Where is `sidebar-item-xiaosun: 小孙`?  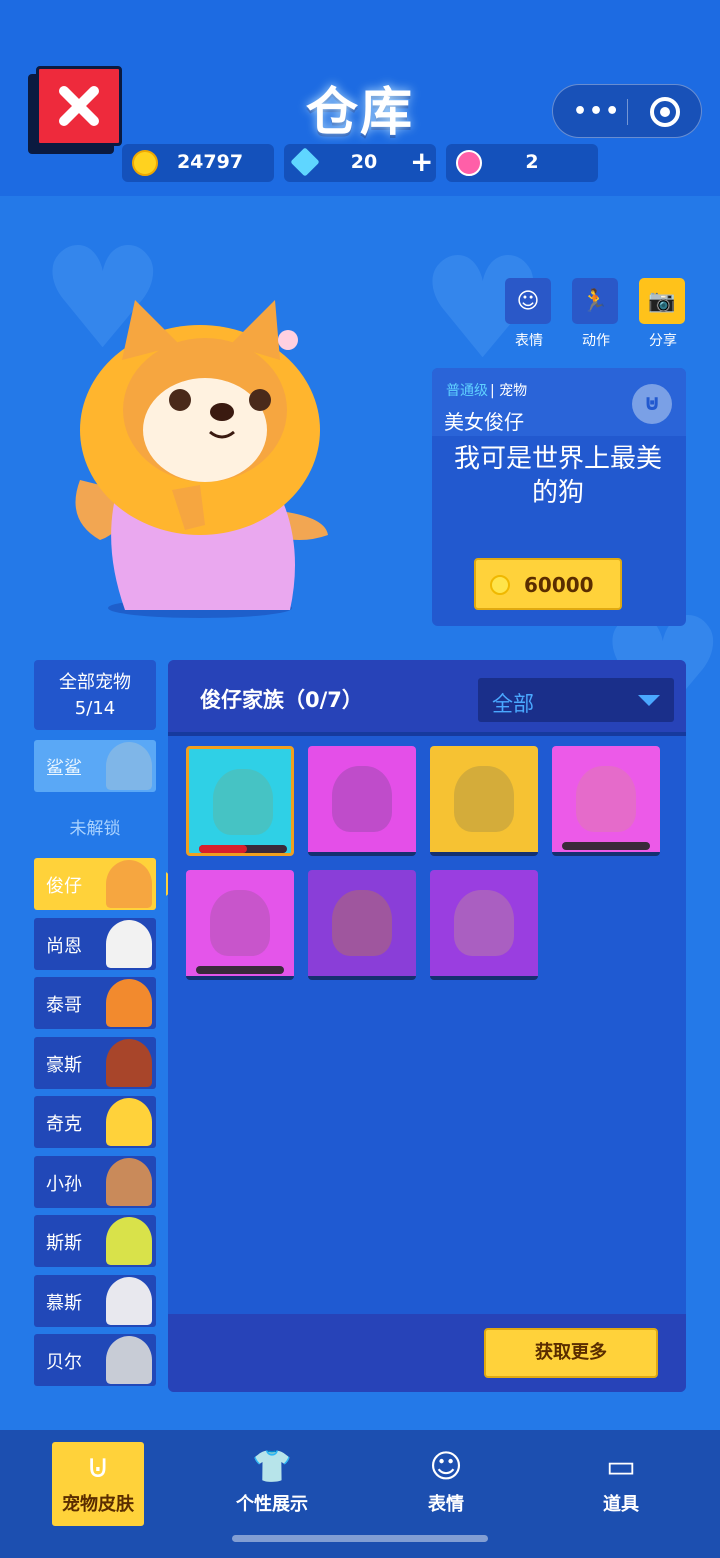
sidebar-item-xiaosun: 小孙 is located at coordinates (95, 1182).